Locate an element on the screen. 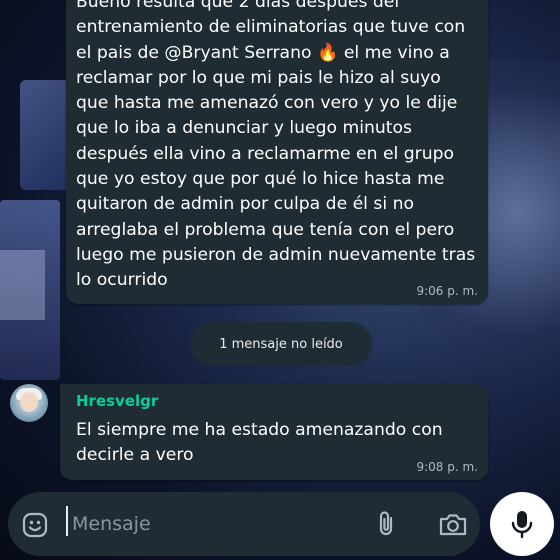 The image size is (560, 560). wallpaper-sign is located at coordinates (45, 135).